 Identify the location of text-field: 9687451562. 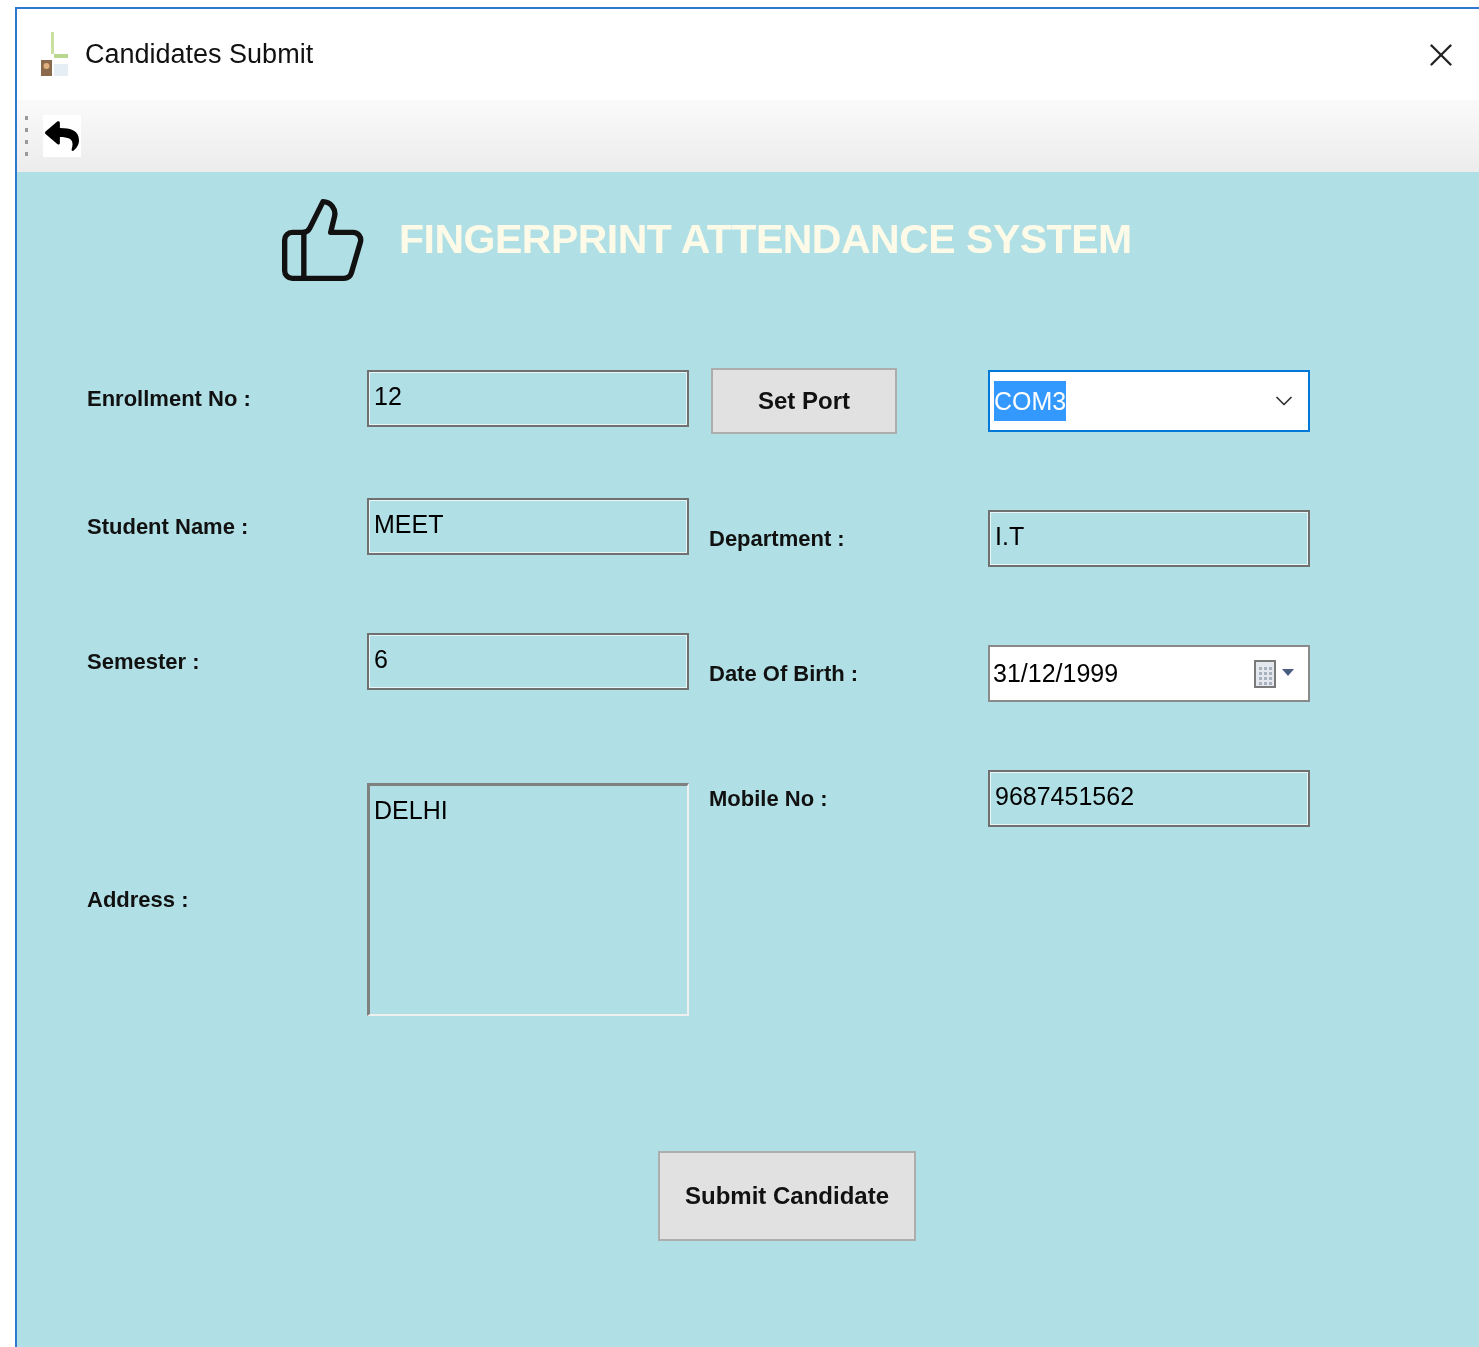
(1149, 798).